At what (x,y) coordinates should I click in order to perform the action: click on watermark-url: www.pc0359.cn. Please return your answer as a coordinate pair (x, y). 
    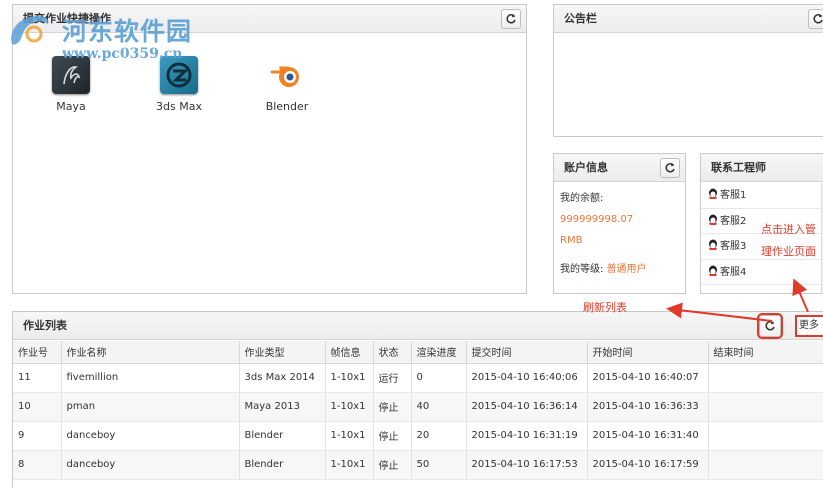
    Looking at the image, I should click on (122, 54).